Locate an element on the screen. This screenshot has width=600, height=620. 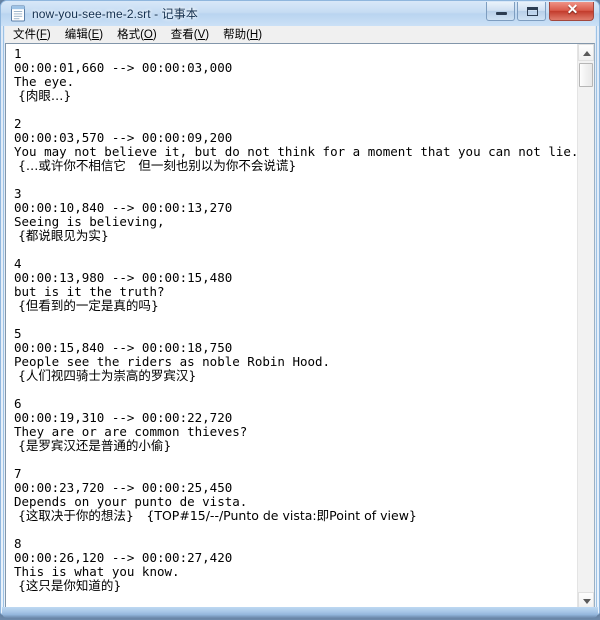
menu-item-format: 格式(O) is located at coordinates (137, 35).